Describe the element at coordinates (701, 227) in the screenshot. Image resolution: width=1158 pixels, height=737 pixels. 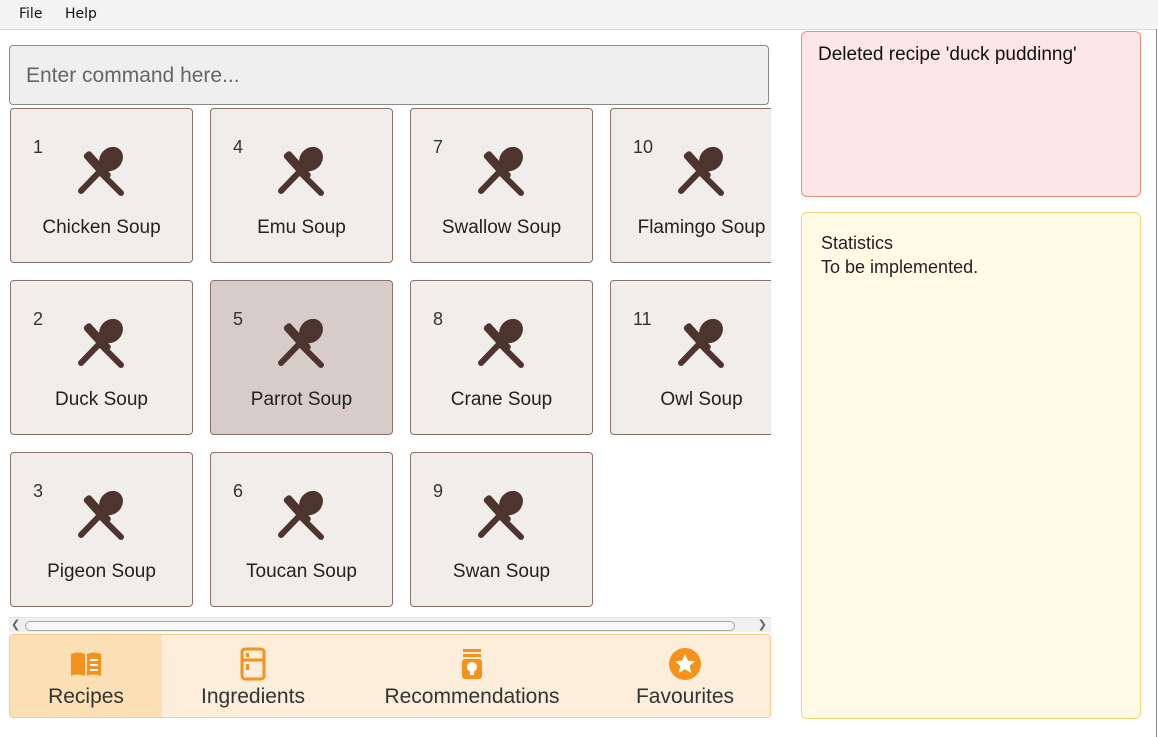
I see `recipe-name: Flamingo Soup` at that location.